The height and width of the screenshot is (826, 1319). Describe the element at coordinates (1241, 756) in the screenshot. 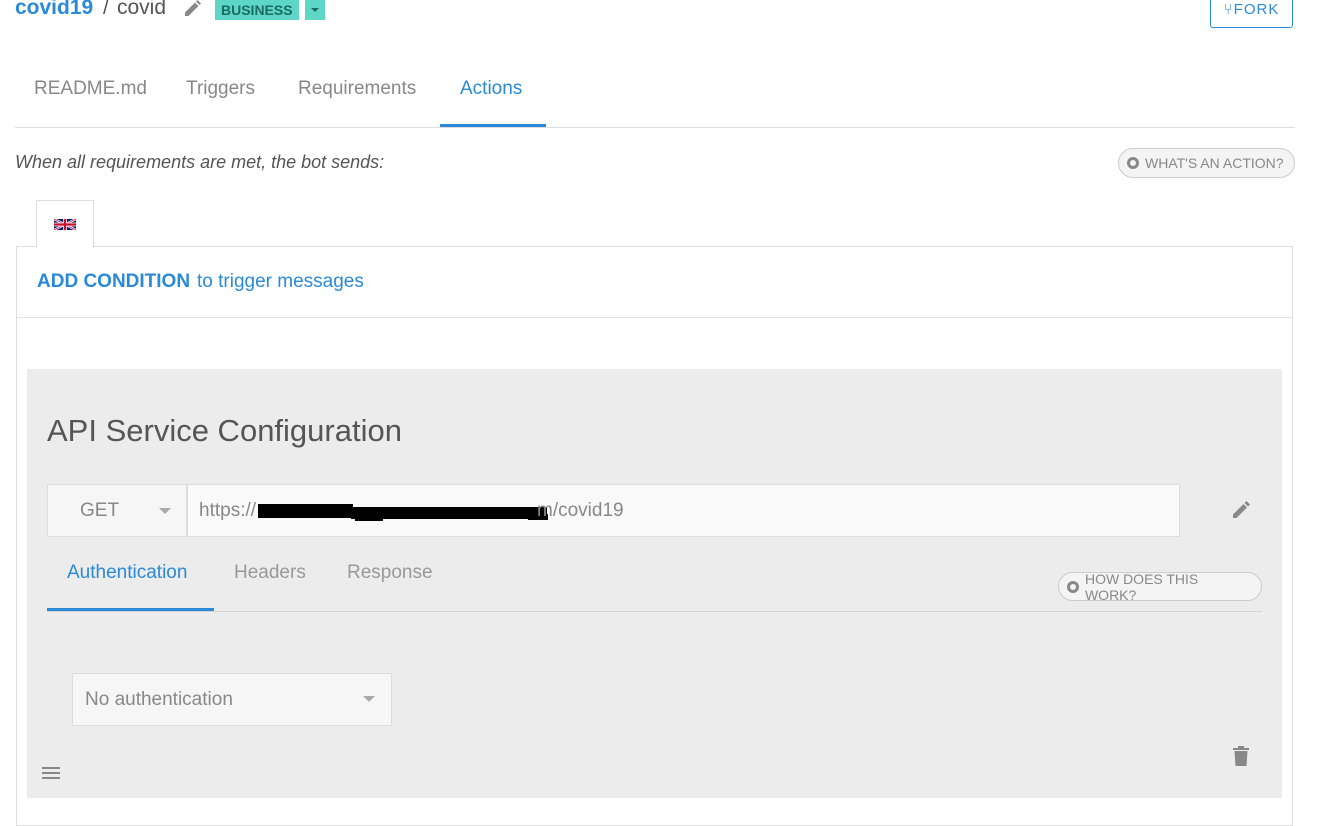

I see `delete-trash-icon` at that location.